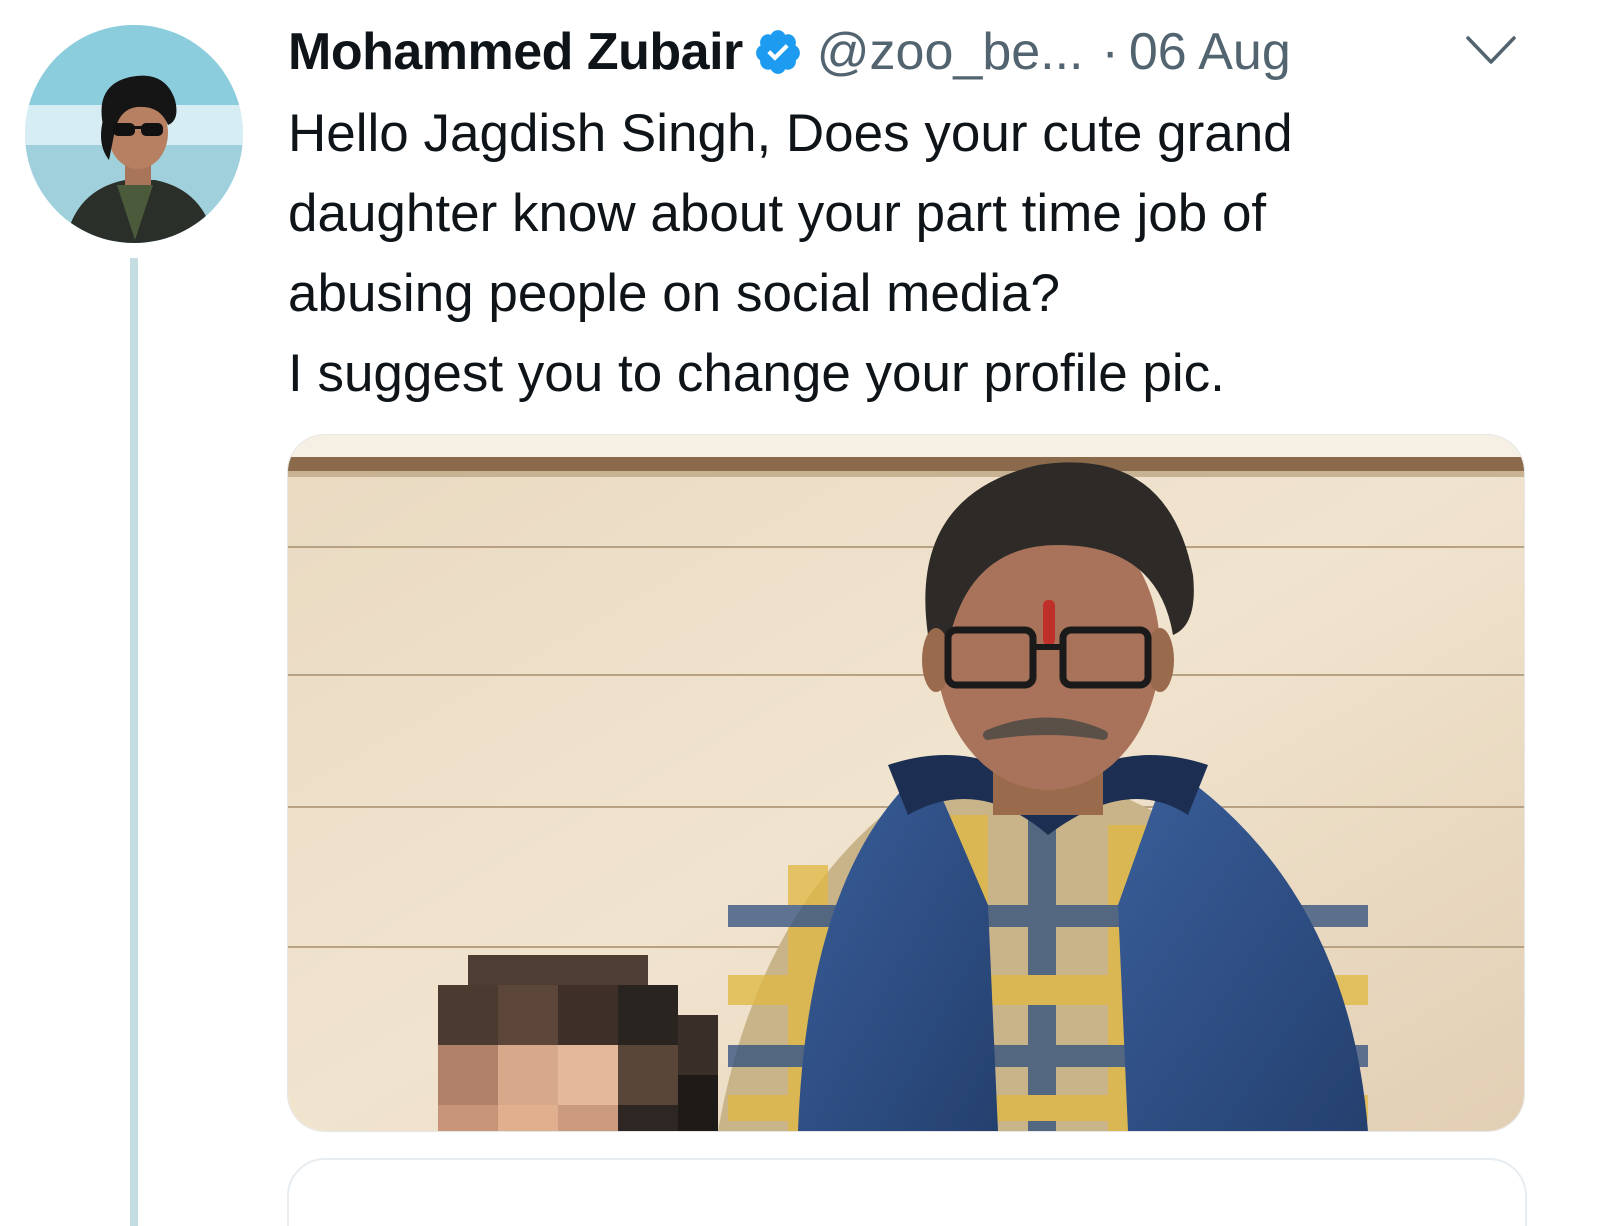 This screenshot has height=1226, width=1600. I want to click on author-avatar, so click(134, 134).